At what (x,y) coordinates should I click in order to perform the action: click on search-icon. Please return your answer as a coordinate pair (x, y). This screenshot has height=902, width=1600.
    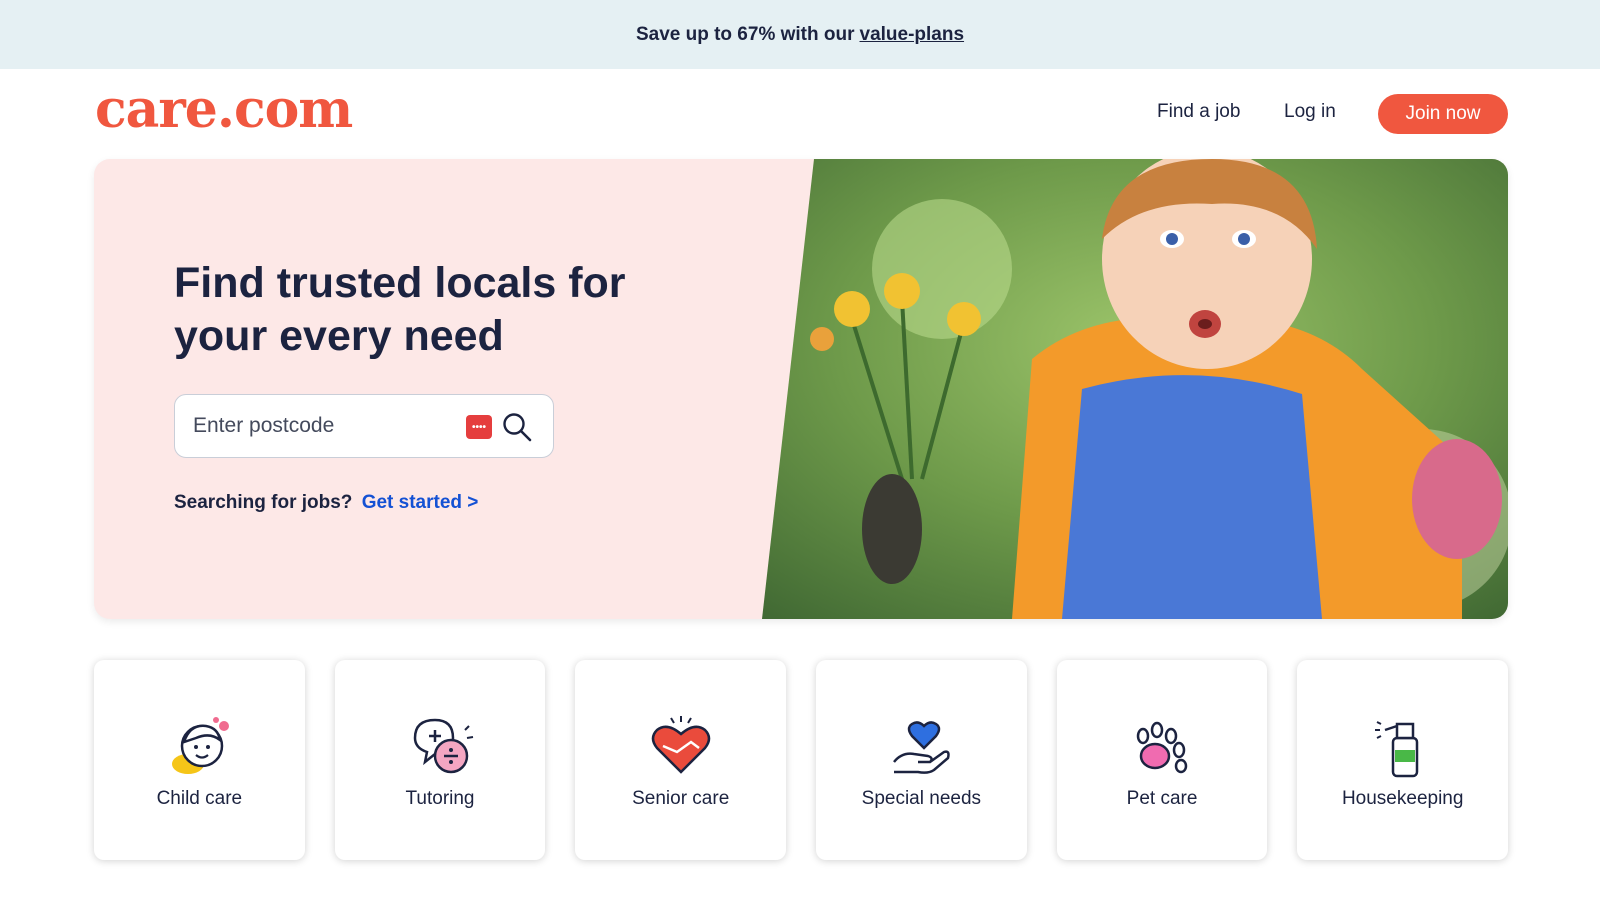
    Looking at the image, I should click on (517, 427).